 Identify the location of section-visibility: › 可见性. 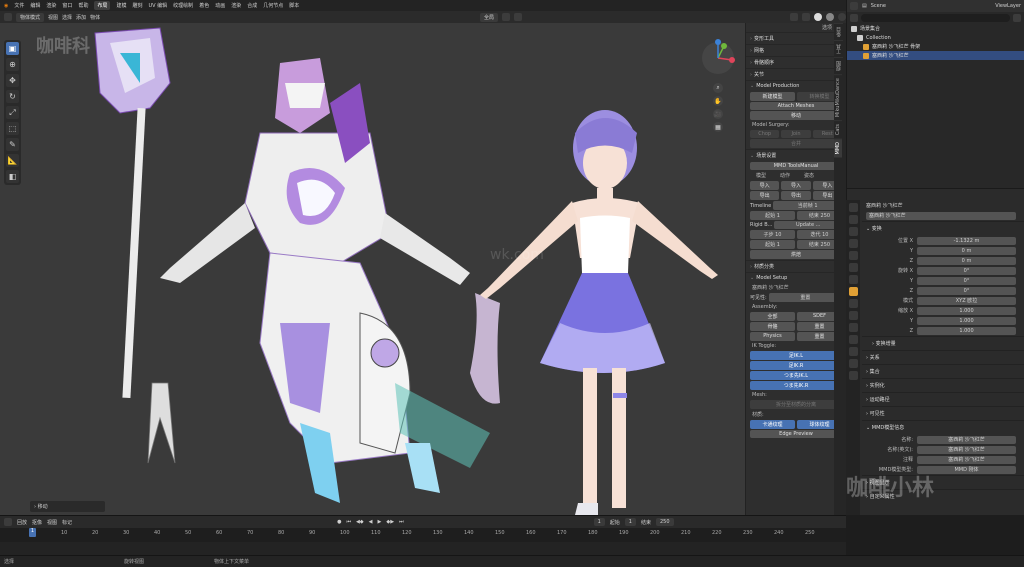
(943, 413).